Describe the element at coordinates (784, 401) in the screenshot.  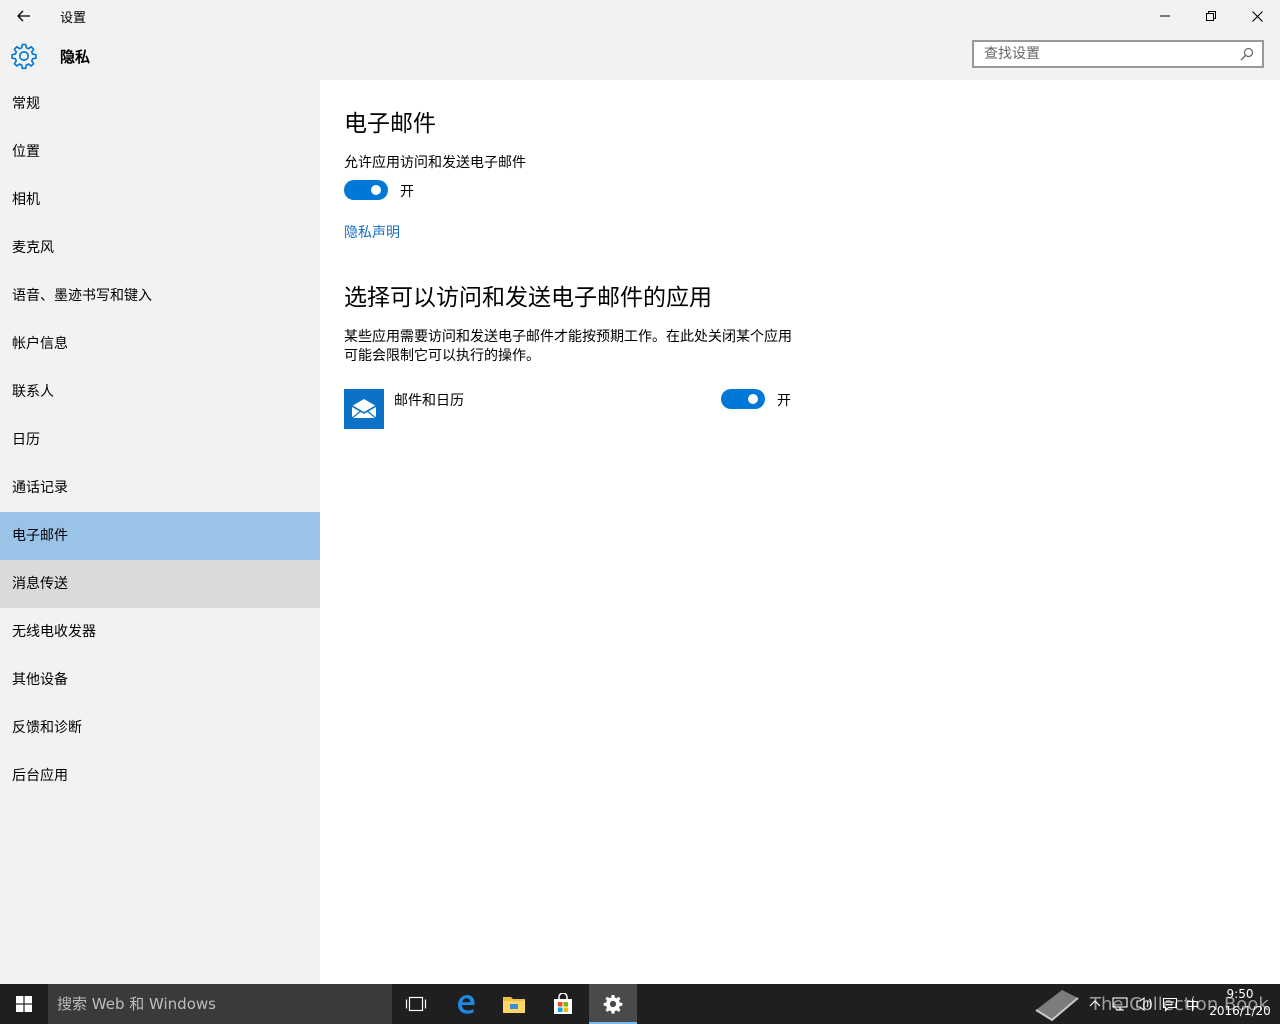
I see `mail-calendar-toggle-state: 开` at that location.